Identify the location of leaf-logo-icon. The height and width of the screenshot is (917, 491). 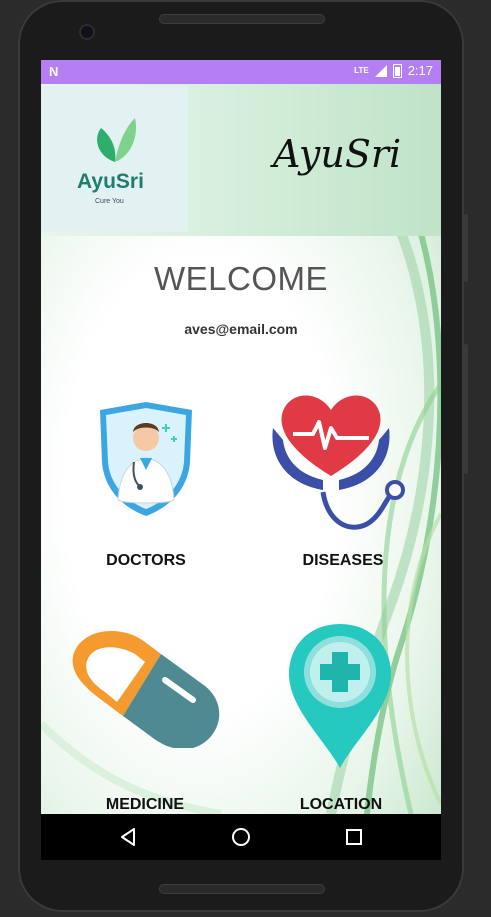
(117, 140).